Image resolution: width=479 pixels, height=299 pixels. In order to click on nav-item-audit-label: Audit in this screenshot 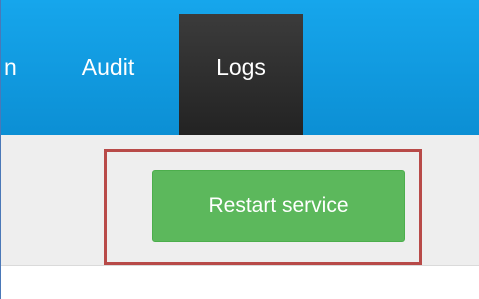, I will do `click(108, 67)`.